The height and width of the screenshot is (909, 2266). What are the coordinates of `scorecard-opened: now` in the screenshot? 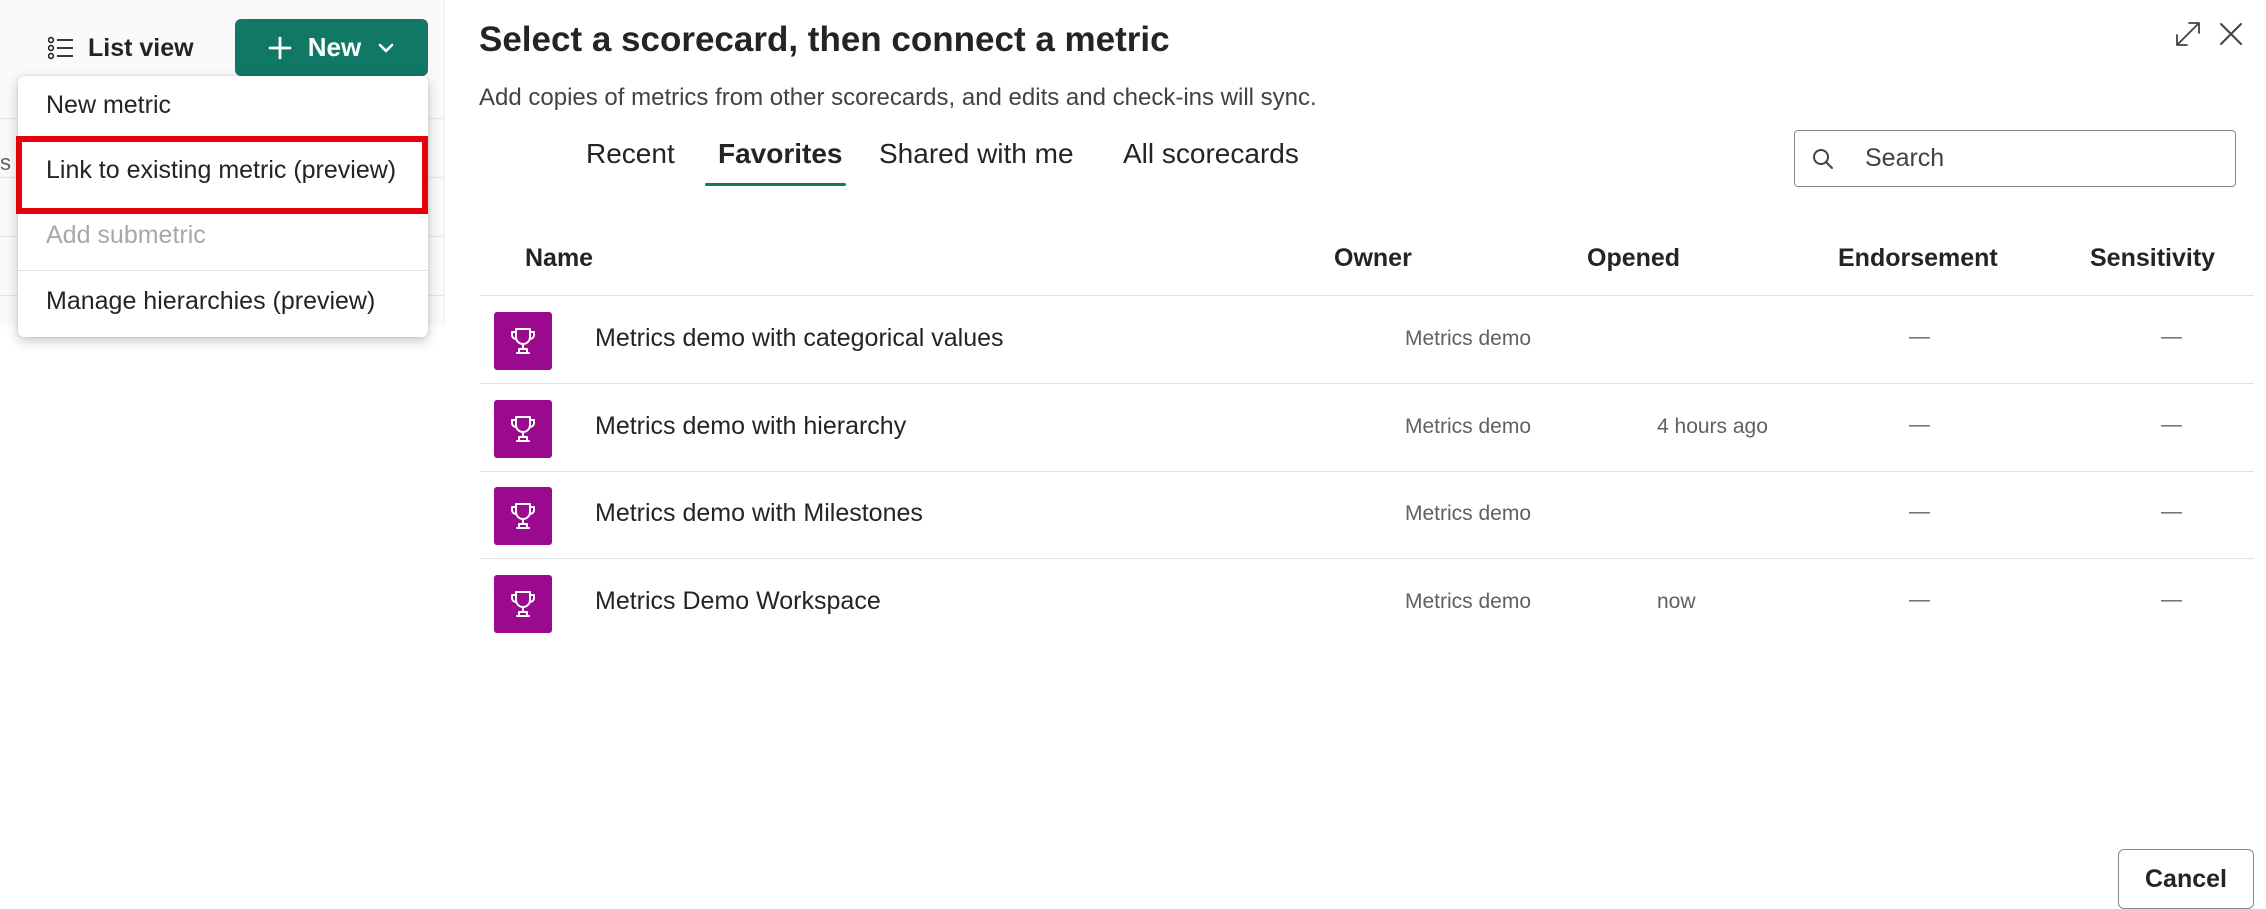 It's located at (1676, 601).